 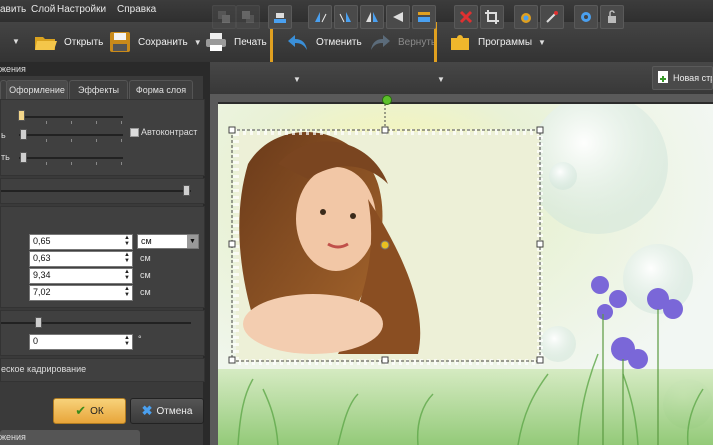 I want to click on align-dropdown-icon: ▼, so click(x=297, y=79).